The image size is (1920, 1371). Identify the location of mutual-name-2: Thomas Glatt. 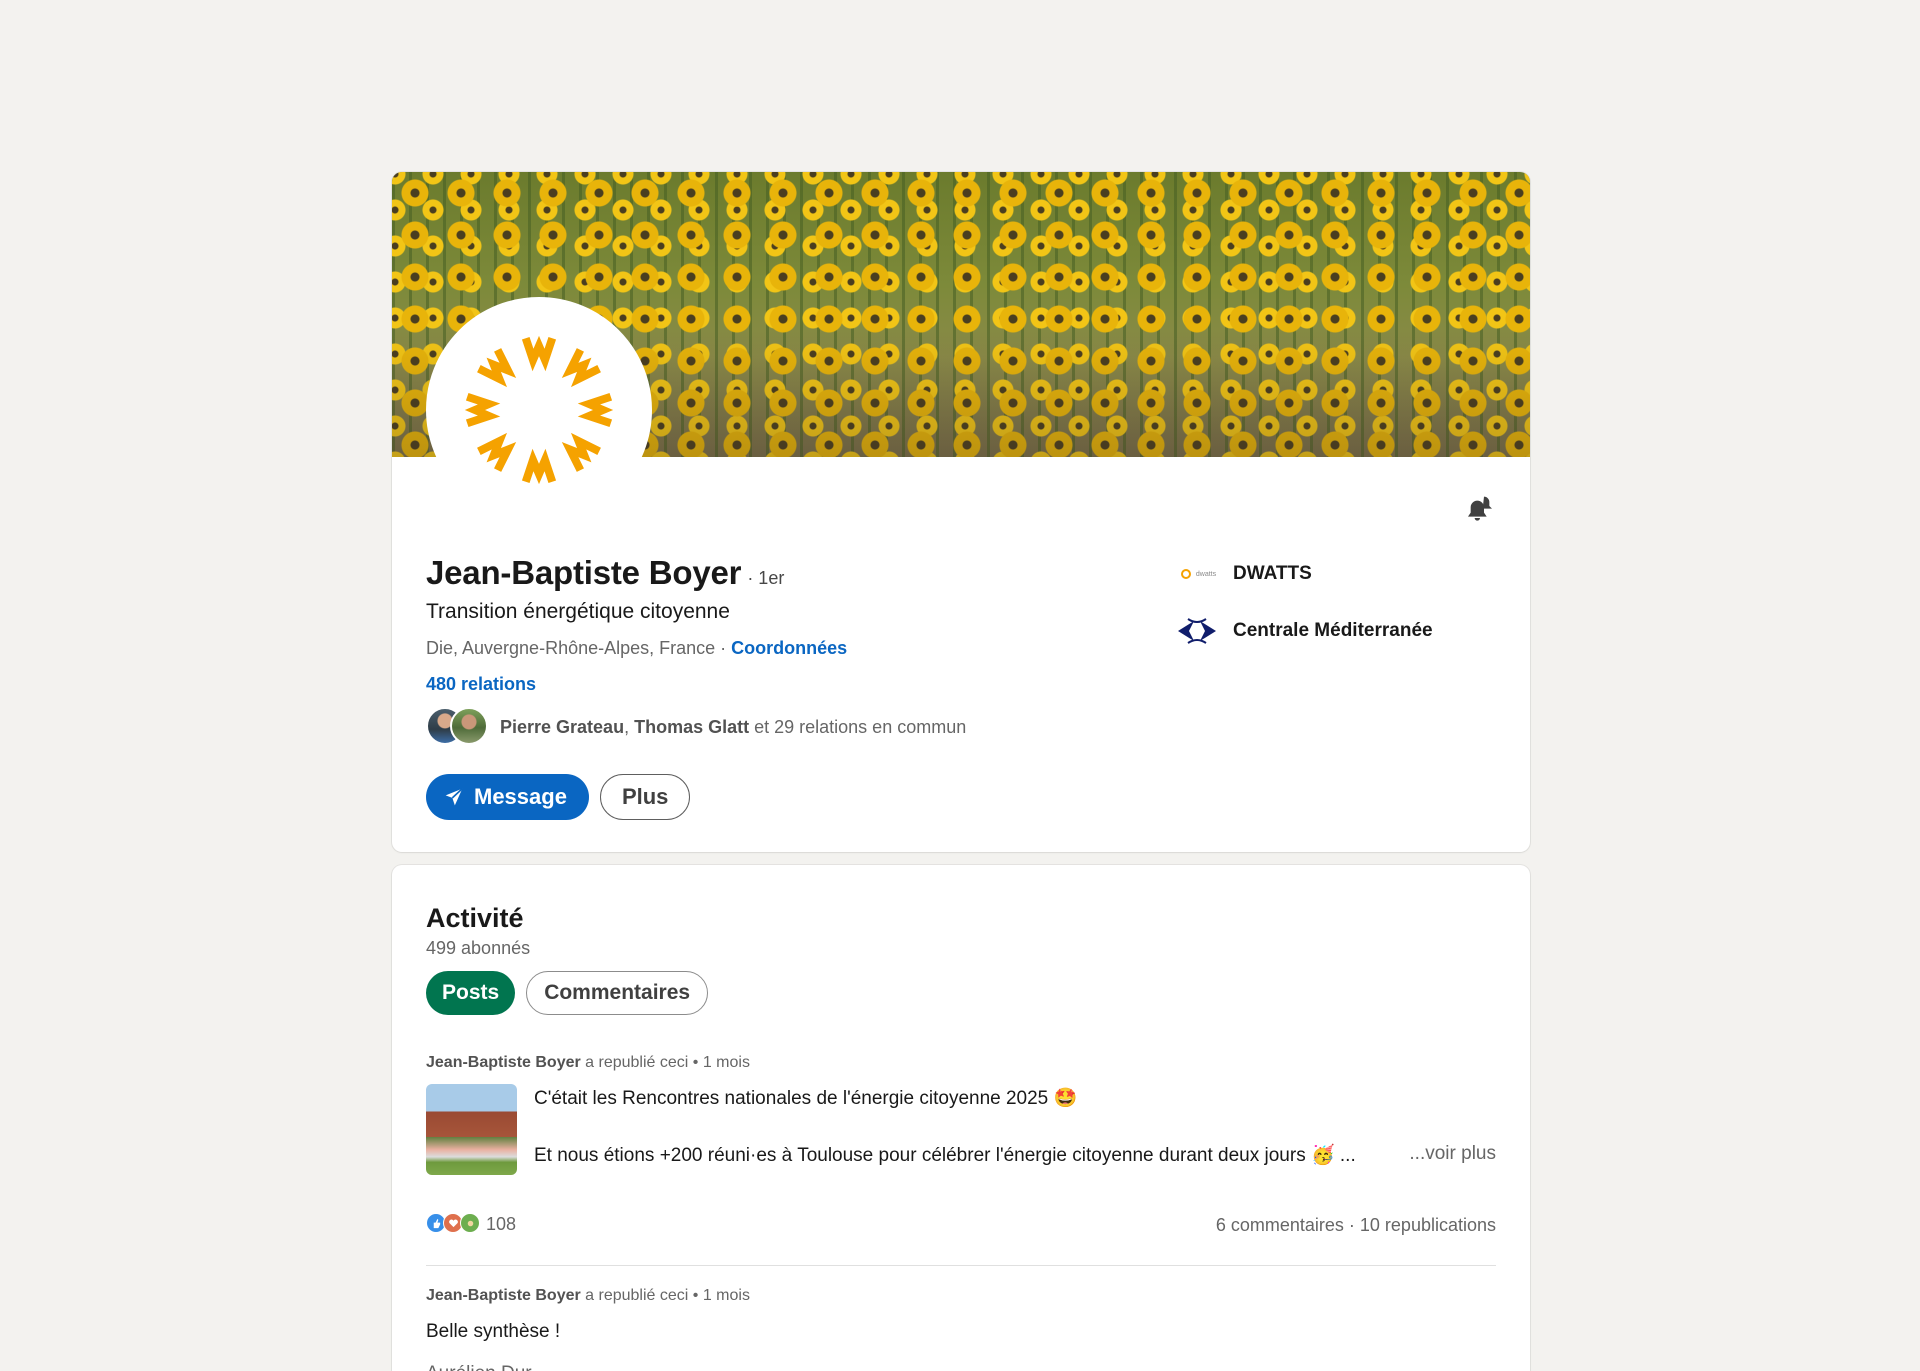
(692, 726).